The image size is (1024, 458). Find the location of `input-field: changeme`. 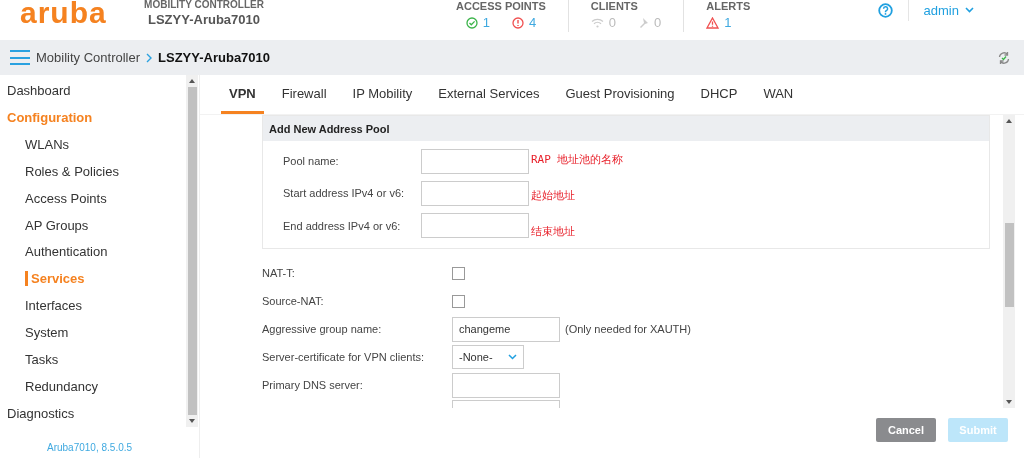

input-field: changeme is located at coordinates (506, 329).